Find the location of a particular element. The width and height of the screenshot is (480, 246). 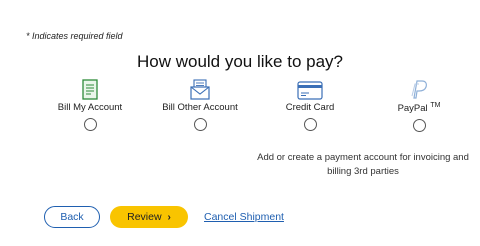

option-credit-card: Credit Card is located at coordinates (310, 104).